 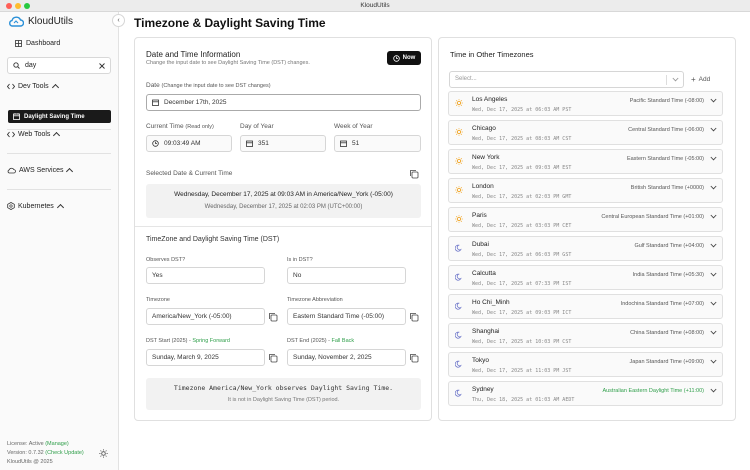 I want to click on sidebar-group-dev-tools: Dev Tools, so click(x=33, y=87).